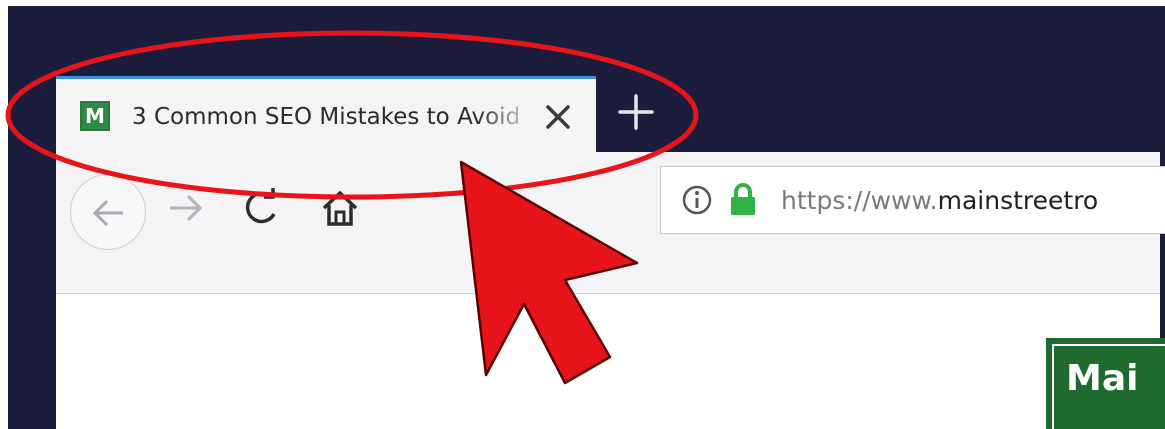 The image size is (1165, 429). Describe the element at coordinates (743, 199) in the screenshot. I see `lock-icon` at that location.